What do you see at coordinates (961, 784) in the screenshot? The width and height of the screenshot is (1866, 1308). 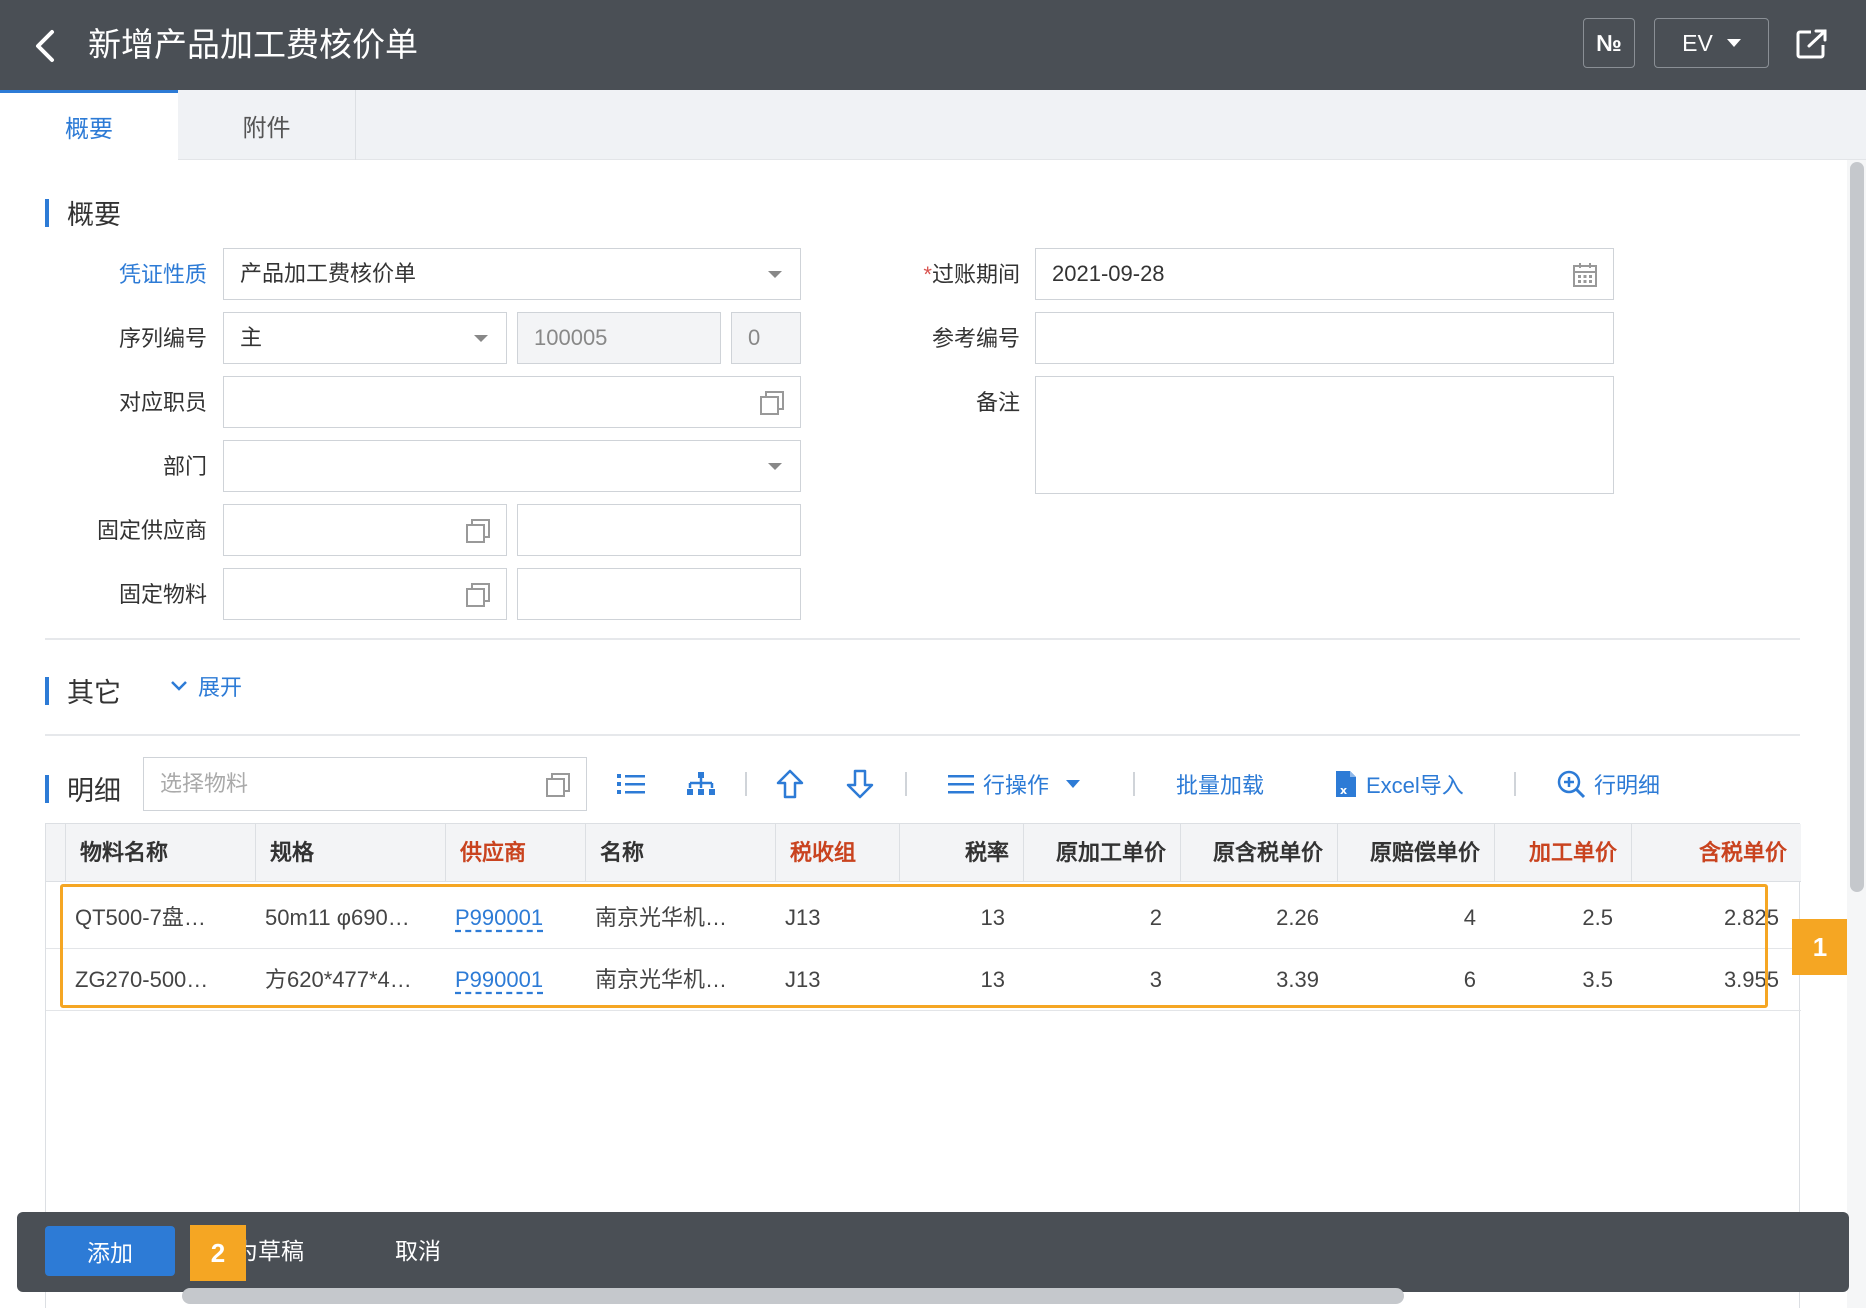 I see `menu-icon` at bounding box center [961, 784].